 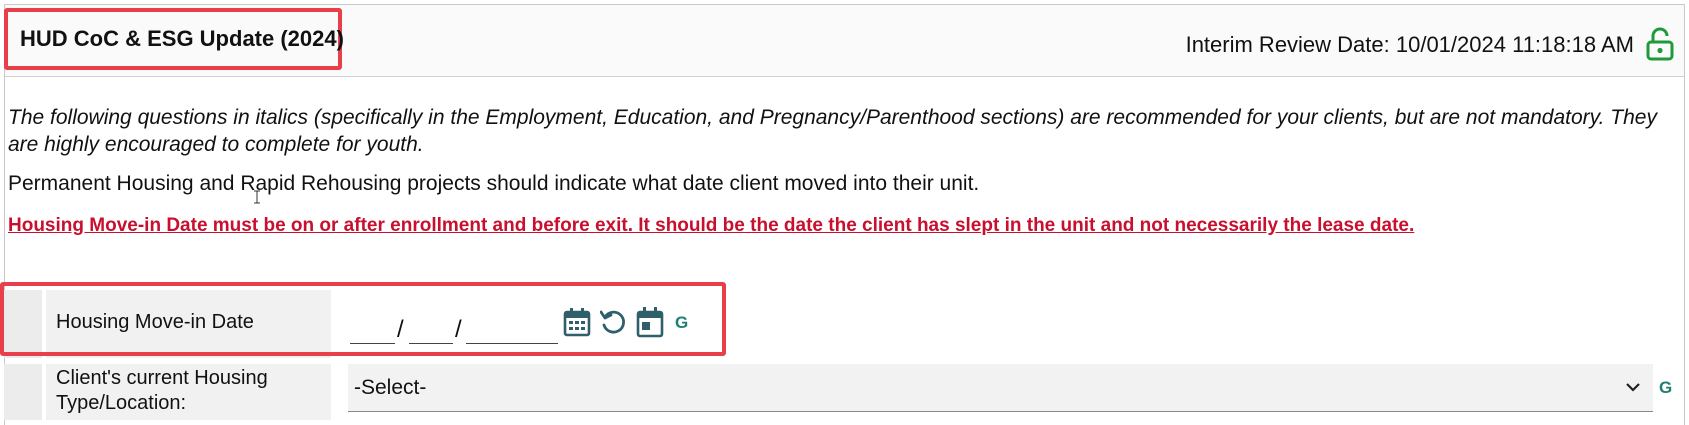 What do you see at coordinates (1633, 387) in the screenshot?
I see `chevron-down-icon` at bounding box center [1633, 387].